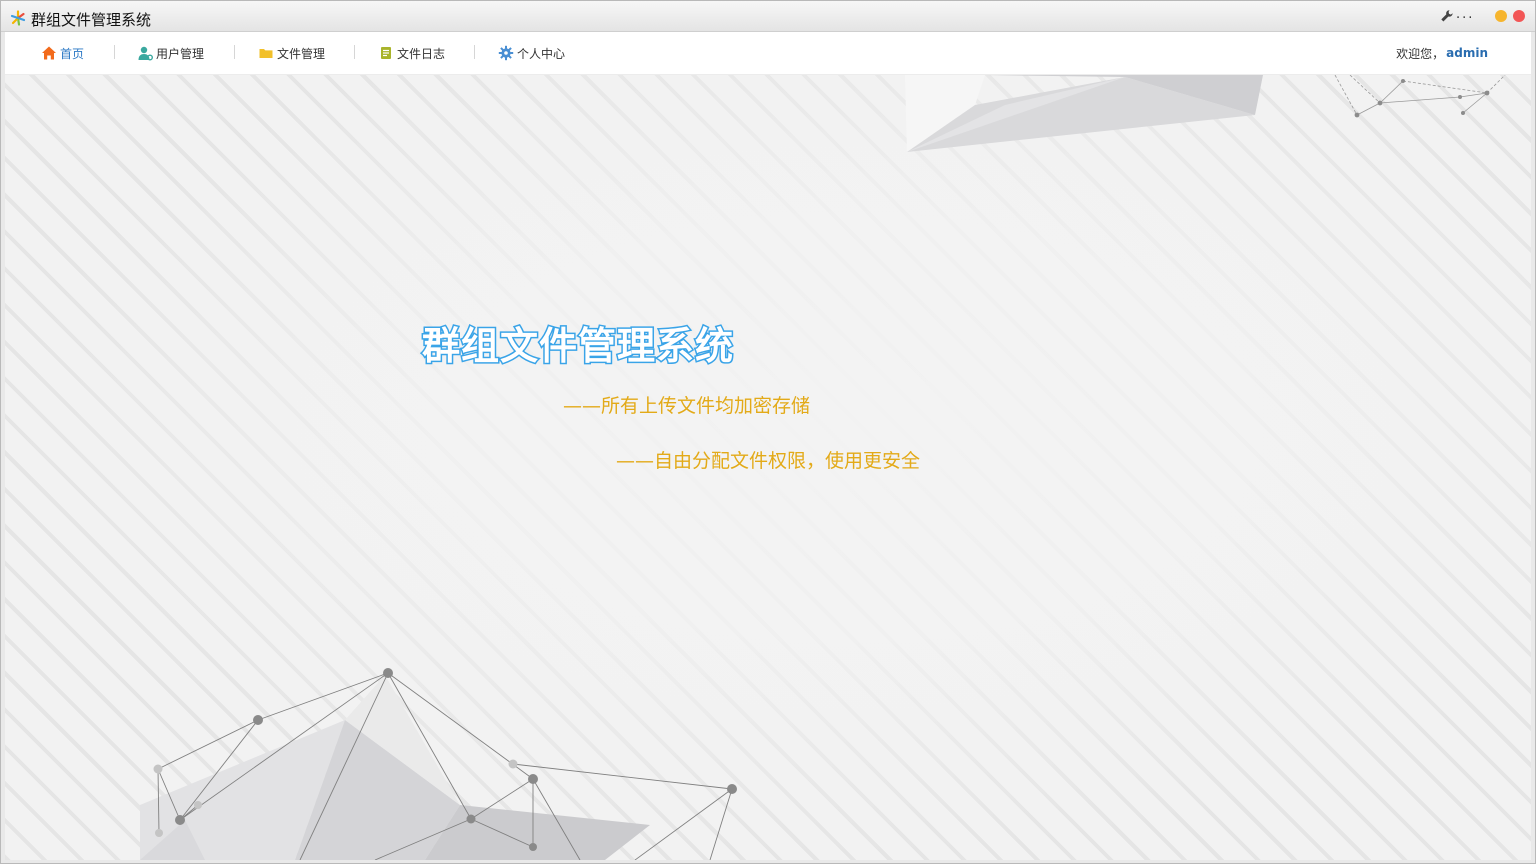 Image resolution: width=1536 pixels, height=864 pixels. What do you see at coordinates (1420, 53) in the screenshot?
I see `welcome-text: 欢迎您，` at bounding box center [1420, 53].